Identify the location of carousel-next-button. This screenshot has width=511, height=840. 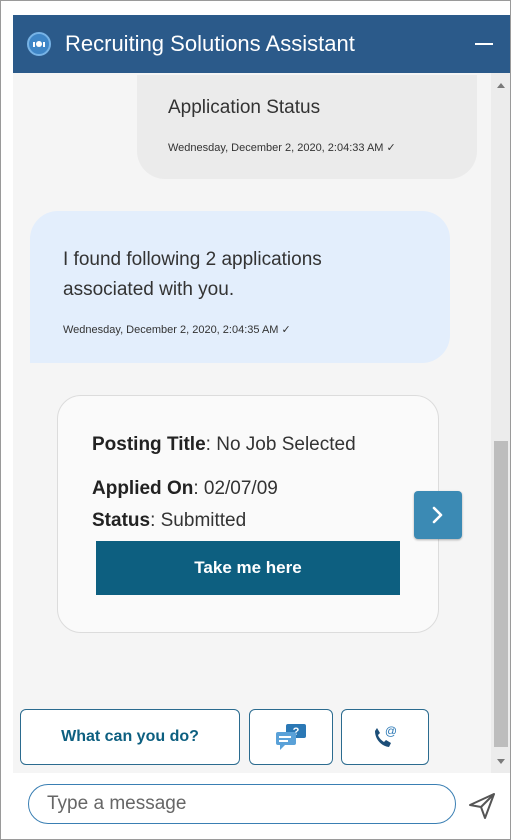
(438, 515).